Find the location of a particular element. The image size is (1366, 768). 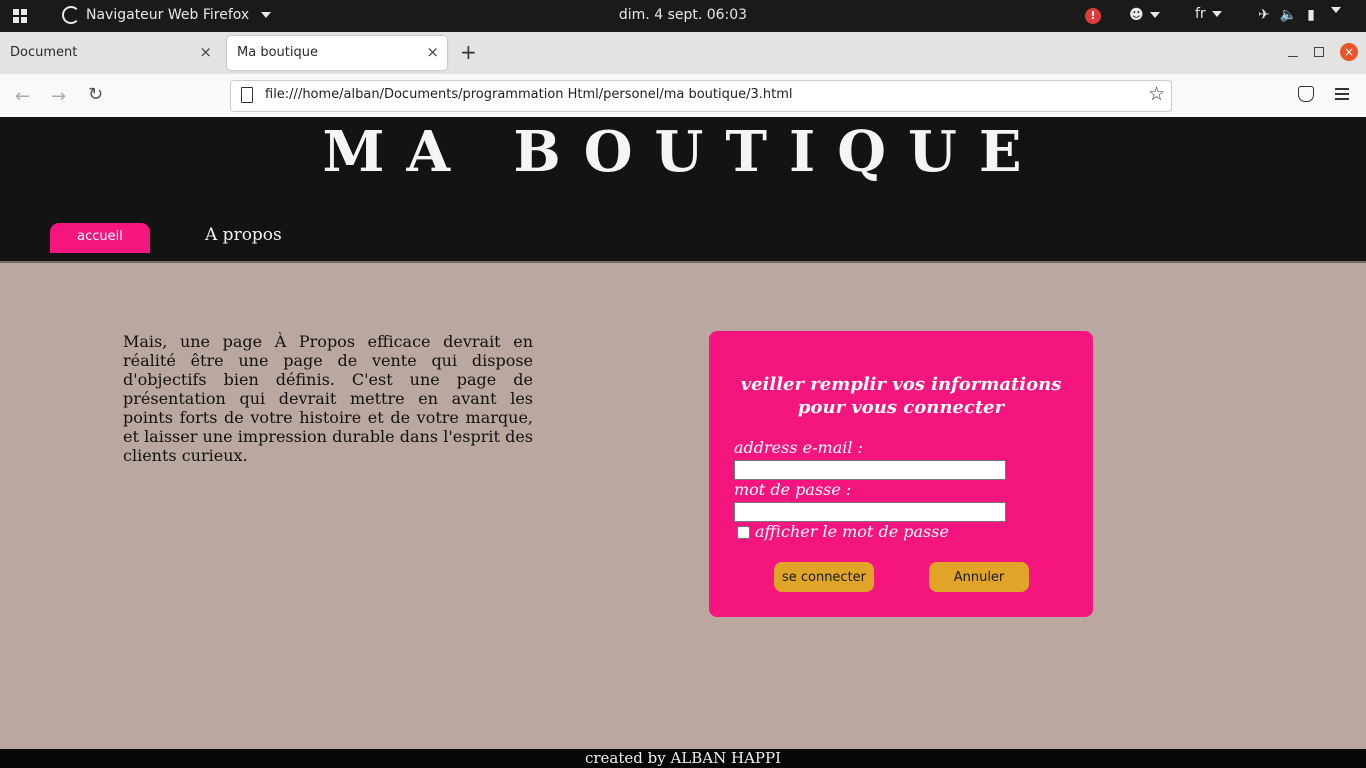

page-icon is located at coordinates (247, 95).